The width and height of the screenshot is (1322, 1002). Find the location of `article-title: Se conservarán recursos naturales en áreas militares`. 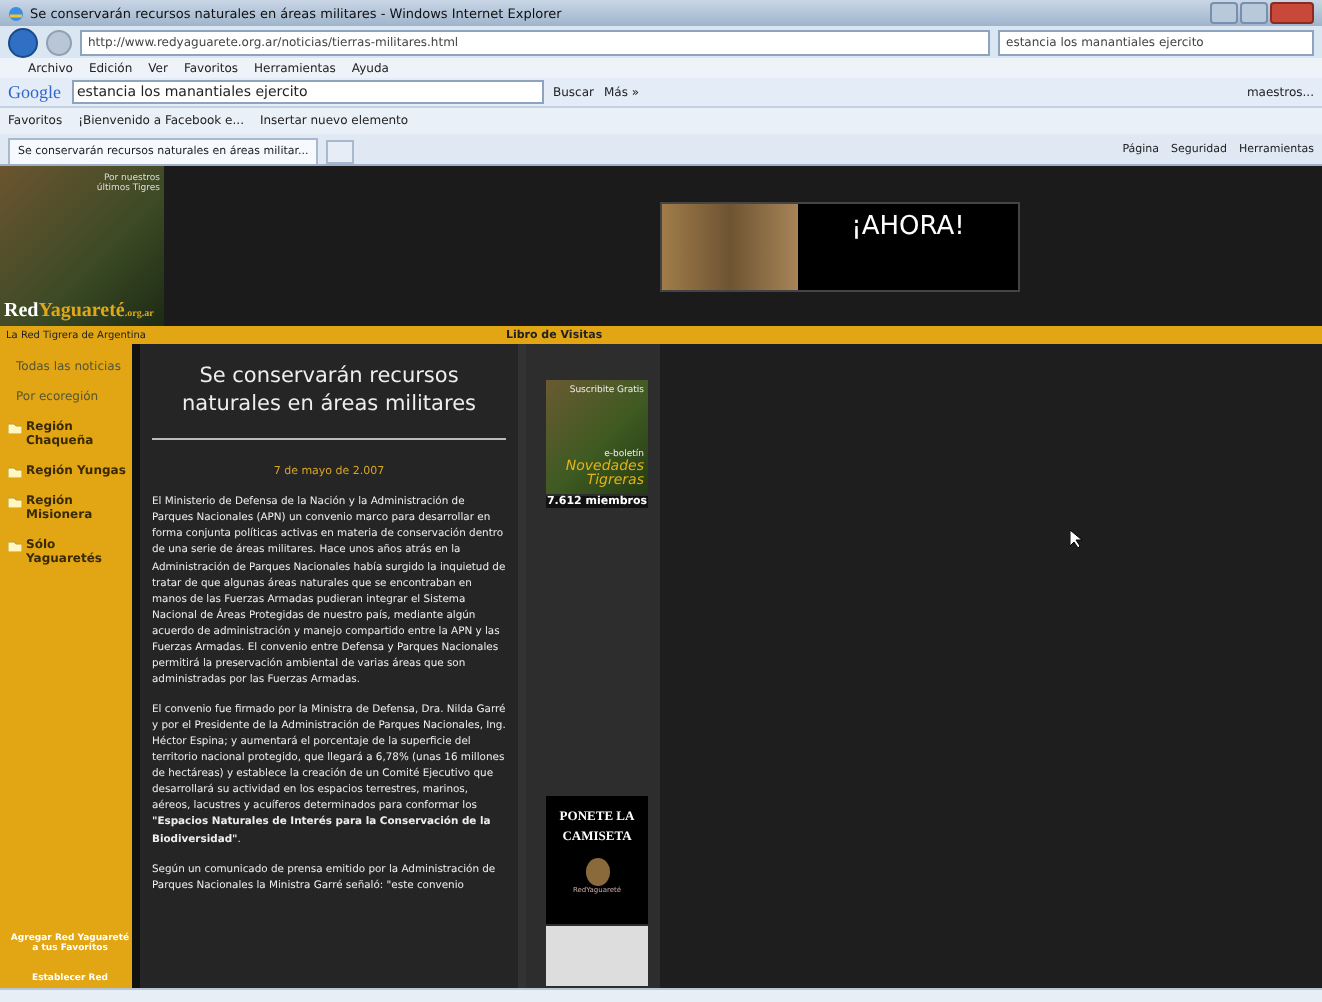

article-title: Se conservarán recursos naturales en áreas militares is located at coordinates (329, 402).